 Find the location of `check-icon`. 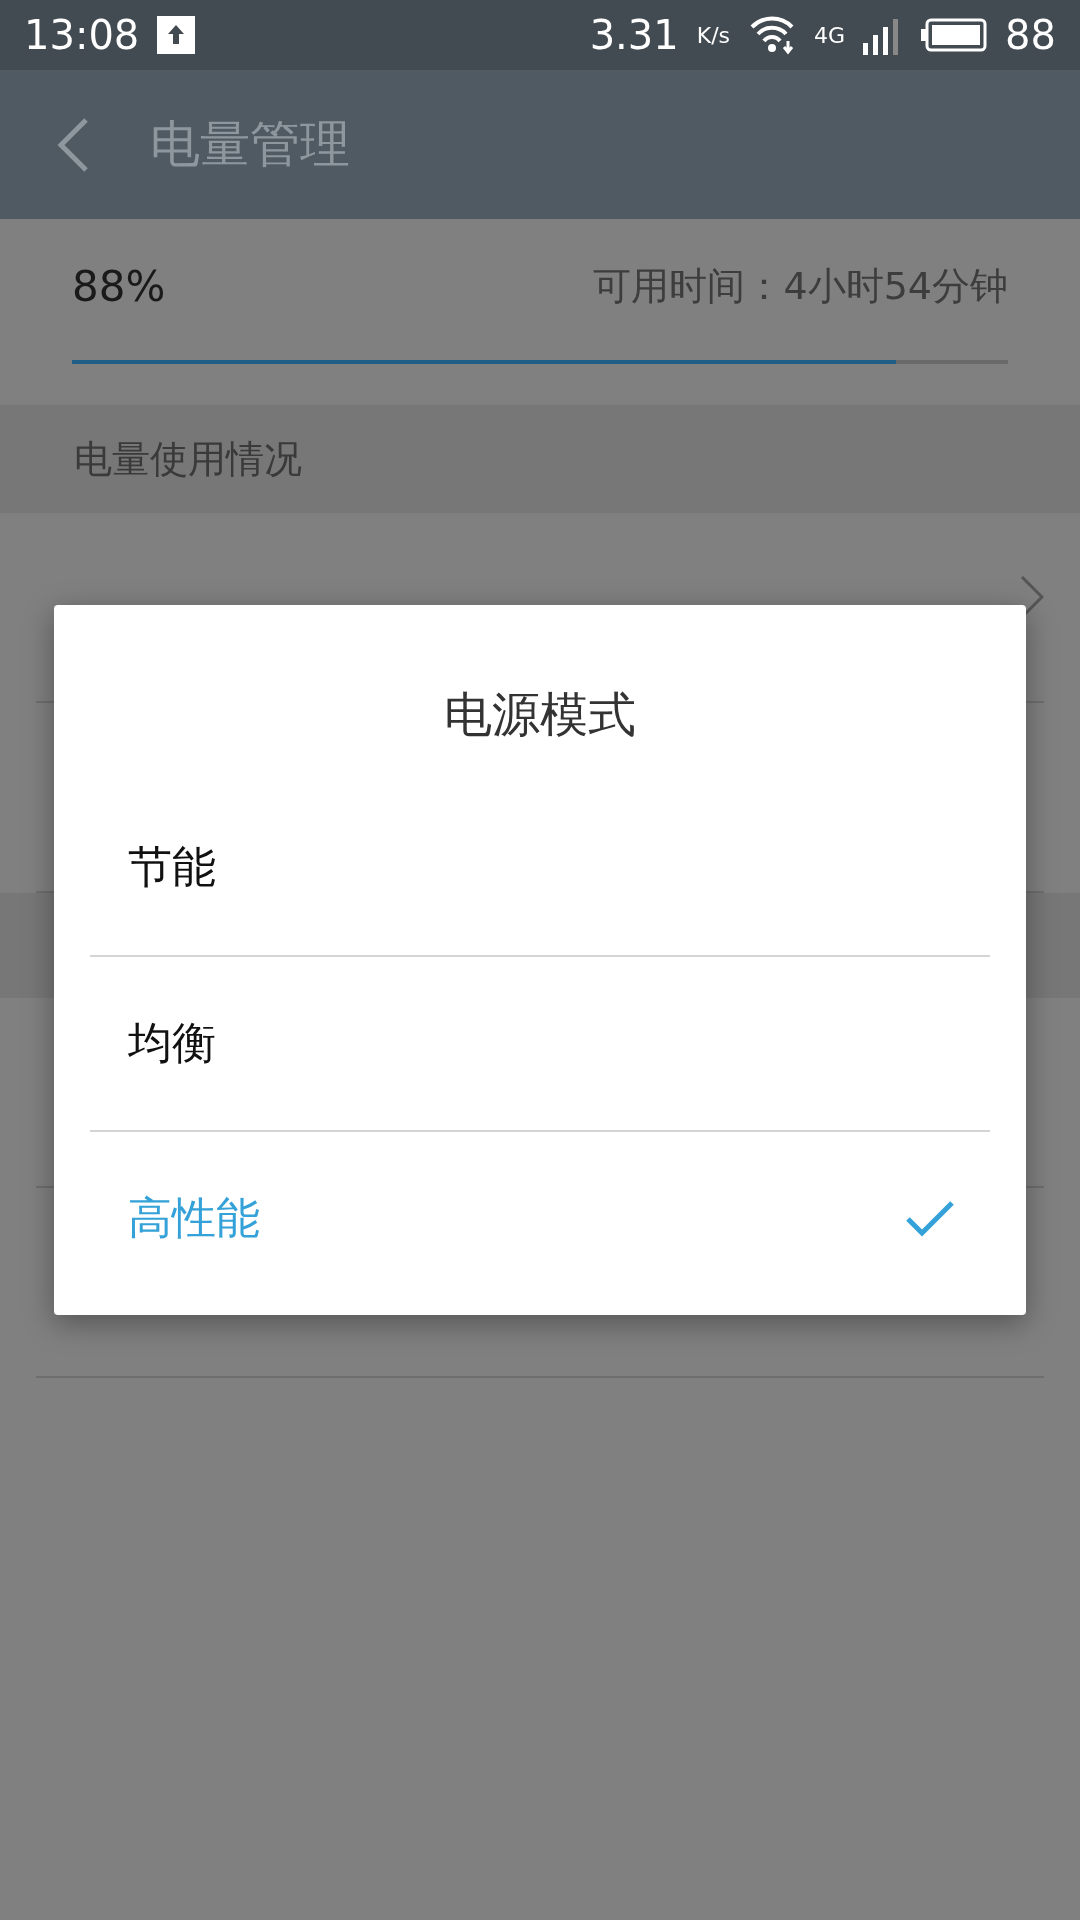

check-icon is located at coordinates (930, 1218).